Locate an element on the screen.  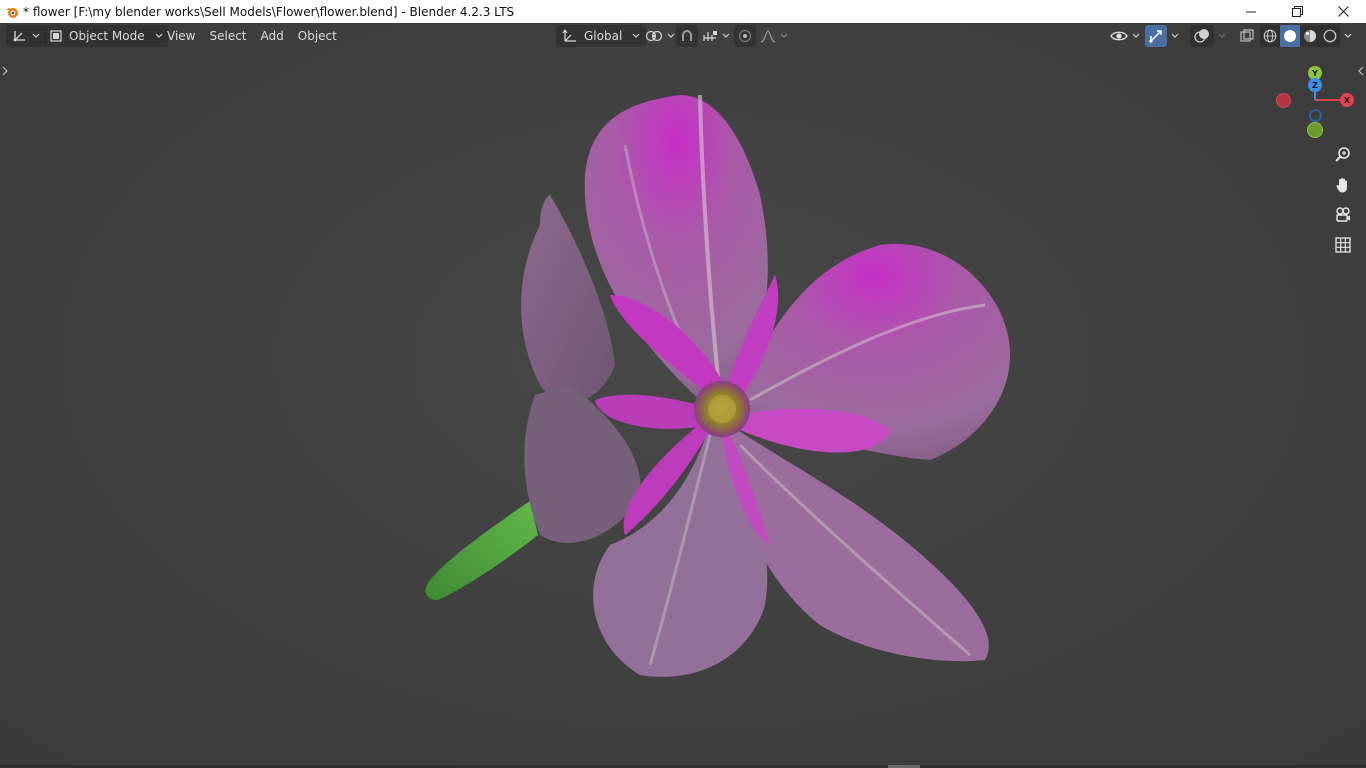
mode-label: Object Mode is located at coordinates (107, 36).